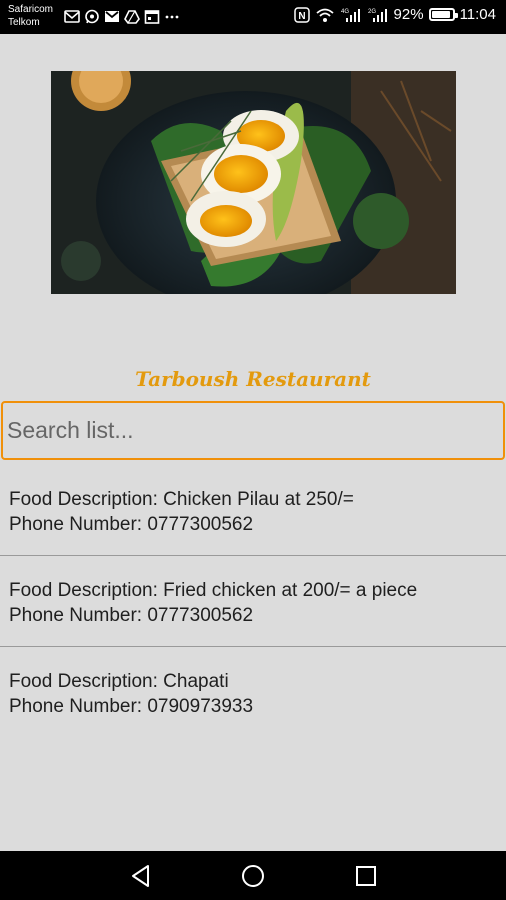  What do you see at coordinates (253, 379) in the screenshot?
I see `restaurant-name: Tarboush Restaurant` at bounding box center [253, 379].